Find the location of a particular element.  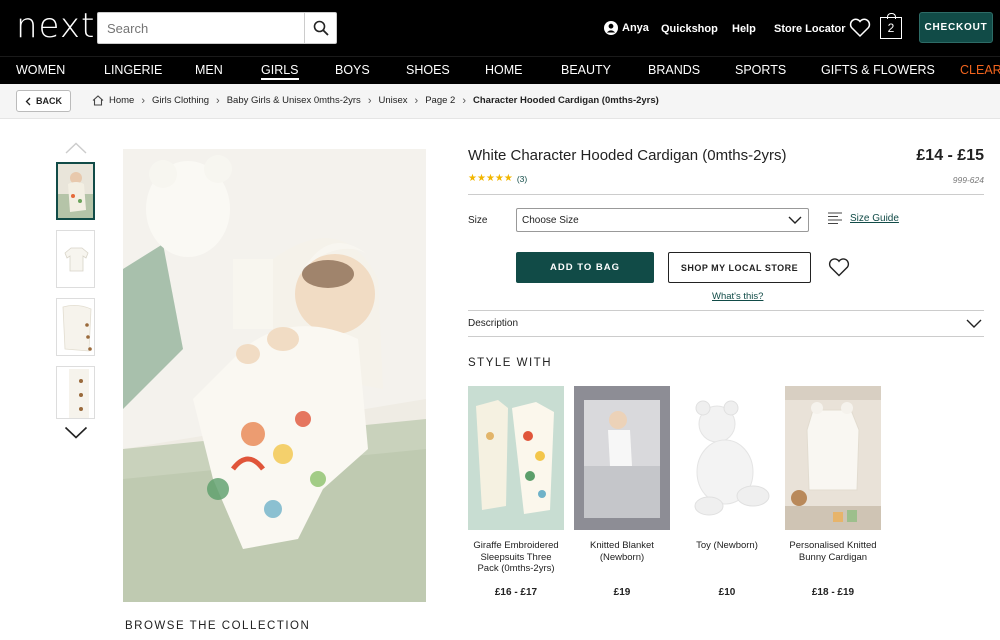

browse-collection-heading: BROWSE THE COLLECTION is located at coordinates (218, 626).